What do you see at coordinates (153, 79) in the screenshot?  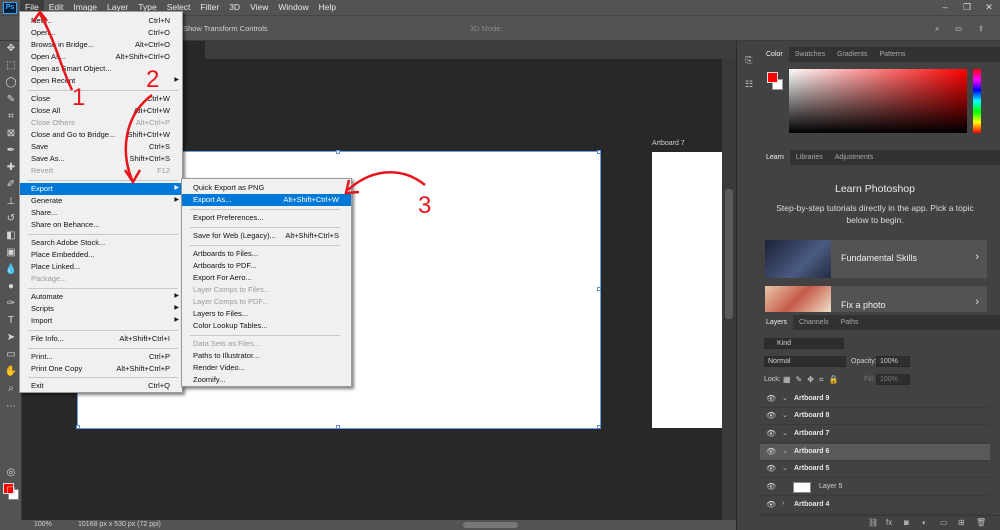 I see `annotation-number-2: 2` at bounding box center [153, 79].